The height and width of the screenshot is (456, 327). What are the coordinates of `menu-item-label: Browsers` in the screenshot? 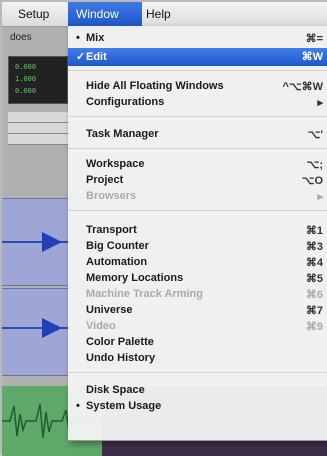 It's located at (111, 196).